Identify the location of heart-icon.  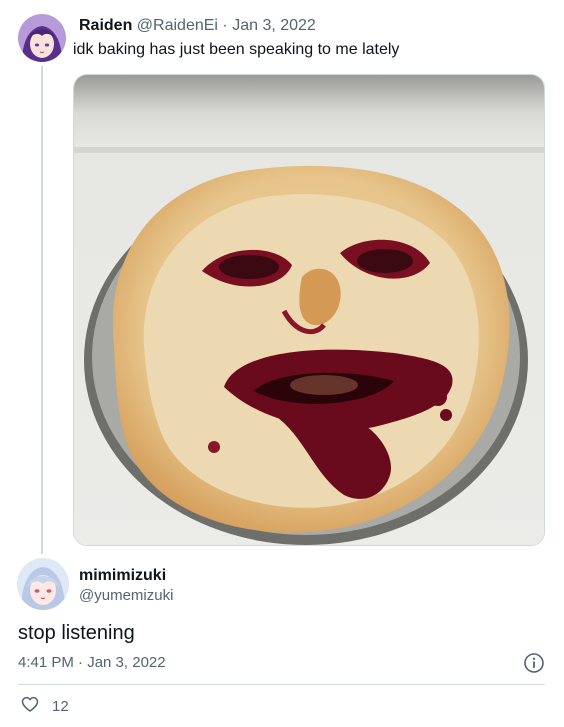
(30, 706).